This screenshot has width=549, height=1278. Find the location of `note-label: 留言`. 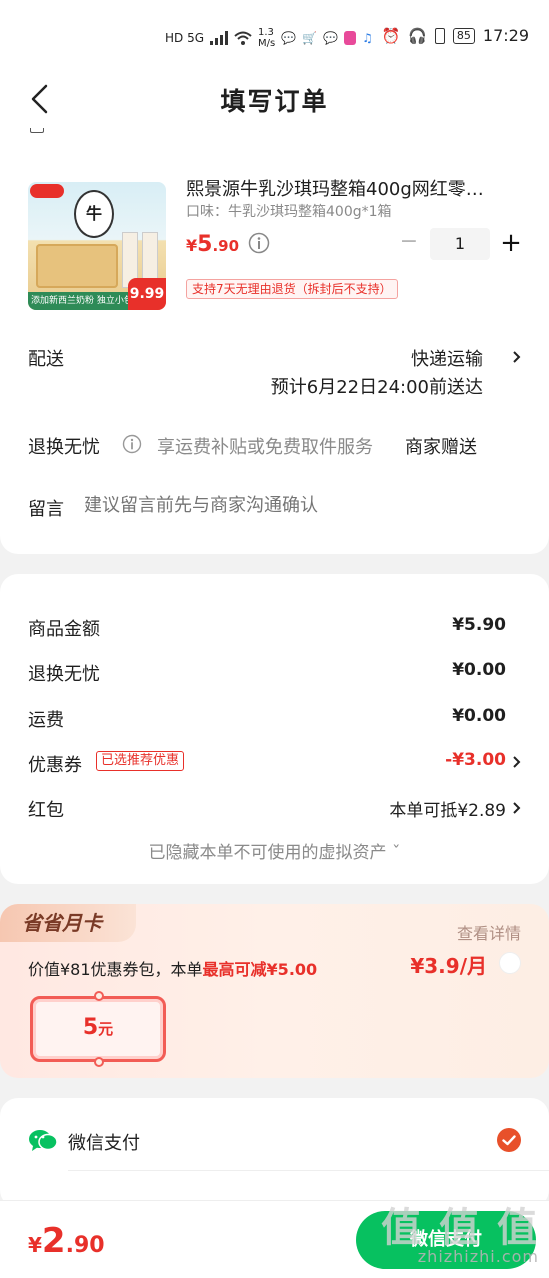

note-label: 留言 is located at coordinates (46, 509).